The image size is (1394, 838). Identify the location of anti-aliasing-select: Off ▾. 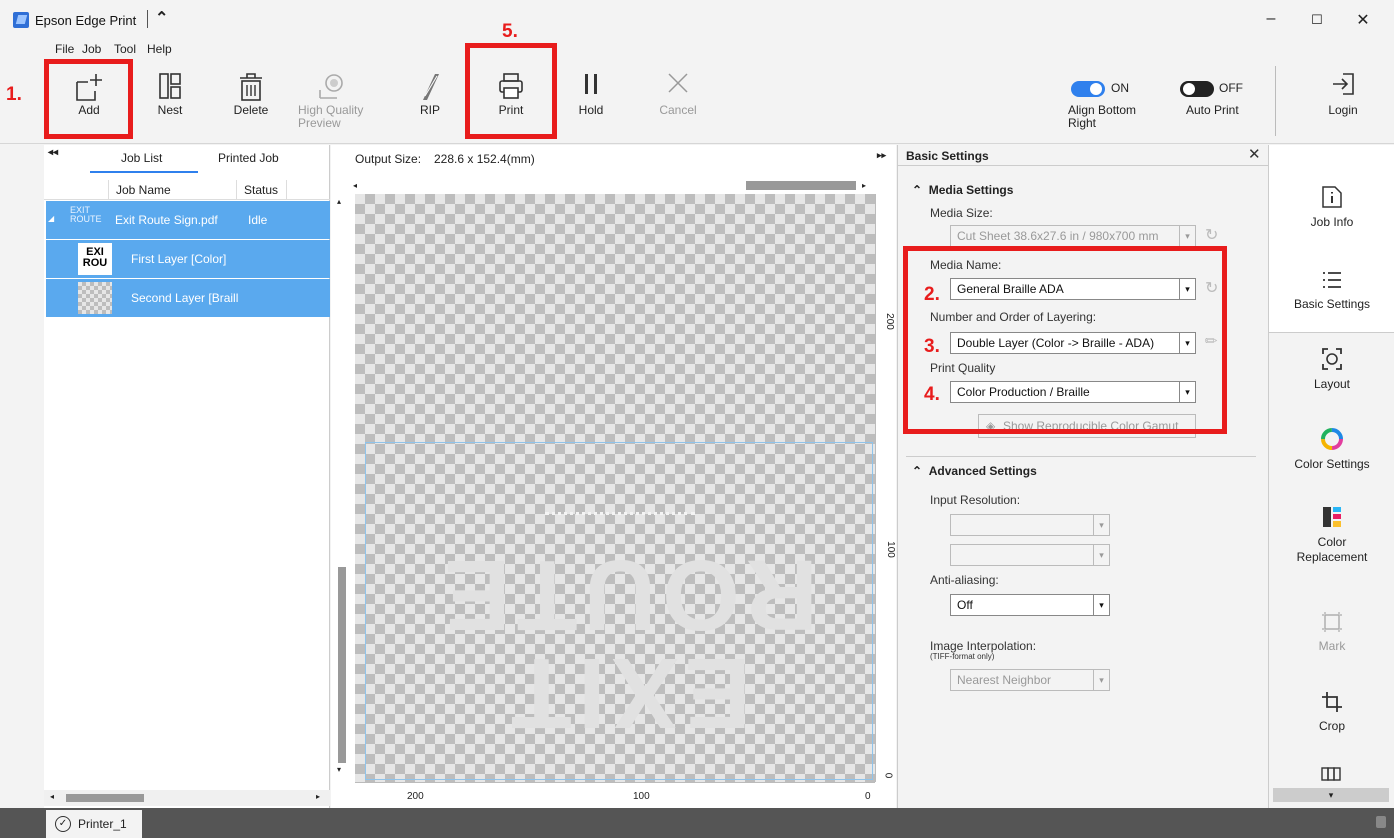
(1030, 605).